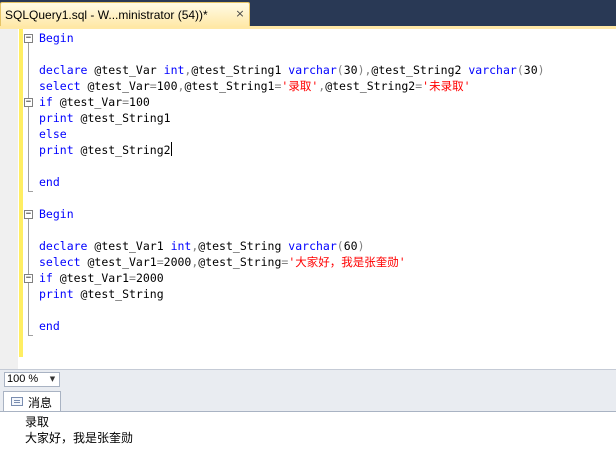 This screenshot has width=616, height=460. Describe the element at coordinates (308, 14) in the screenshot. I see `document-tab-strip: SQLQuery1.sql - W...ministrator (54))* ×` at that location.